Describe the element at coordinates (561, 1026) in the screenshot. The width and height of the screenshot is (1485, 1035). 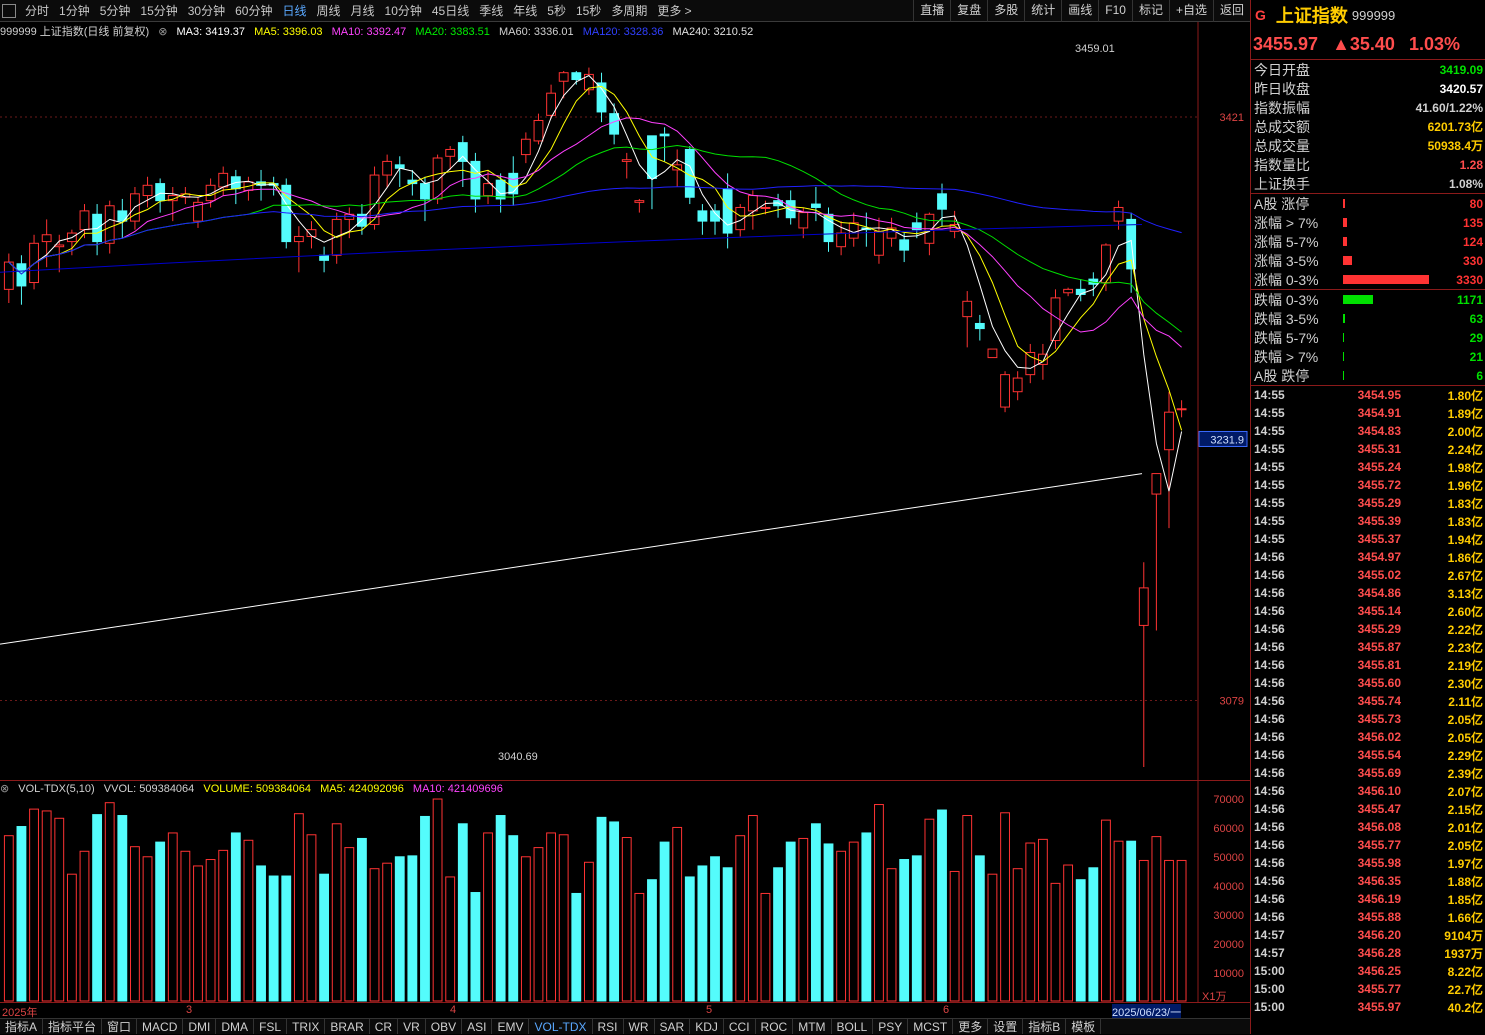
I see `indicator-tab: VOL-TDX` at that location.